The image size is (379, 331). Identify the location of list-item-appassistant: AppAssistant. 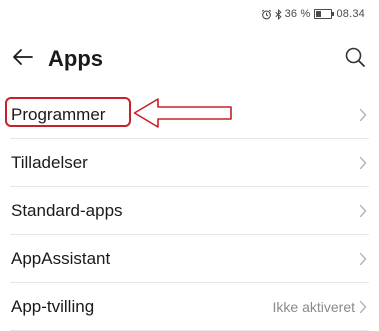
(189, 259).